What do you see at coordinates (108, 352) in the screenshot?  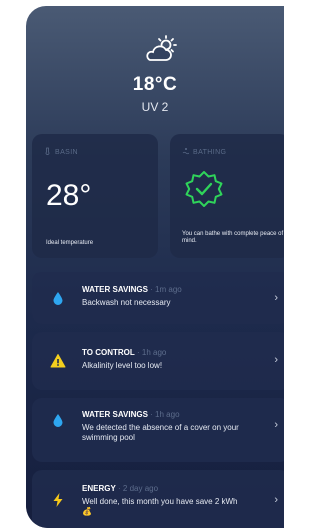 I see `notification-title: TO CONTROL` at bounding box center [108, 352].